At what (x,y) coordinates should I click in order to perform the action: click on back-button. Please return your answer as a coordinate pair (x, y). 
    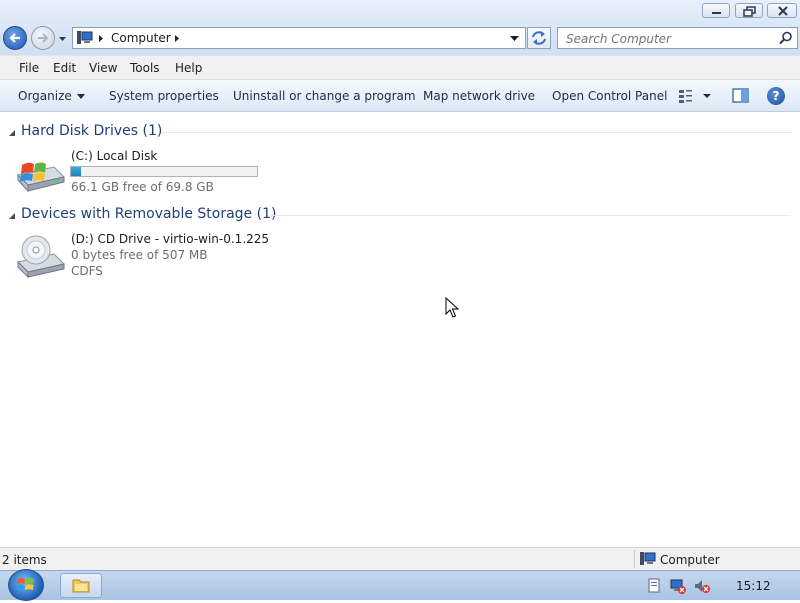
    Looking at the image, I should click on (15, 38).